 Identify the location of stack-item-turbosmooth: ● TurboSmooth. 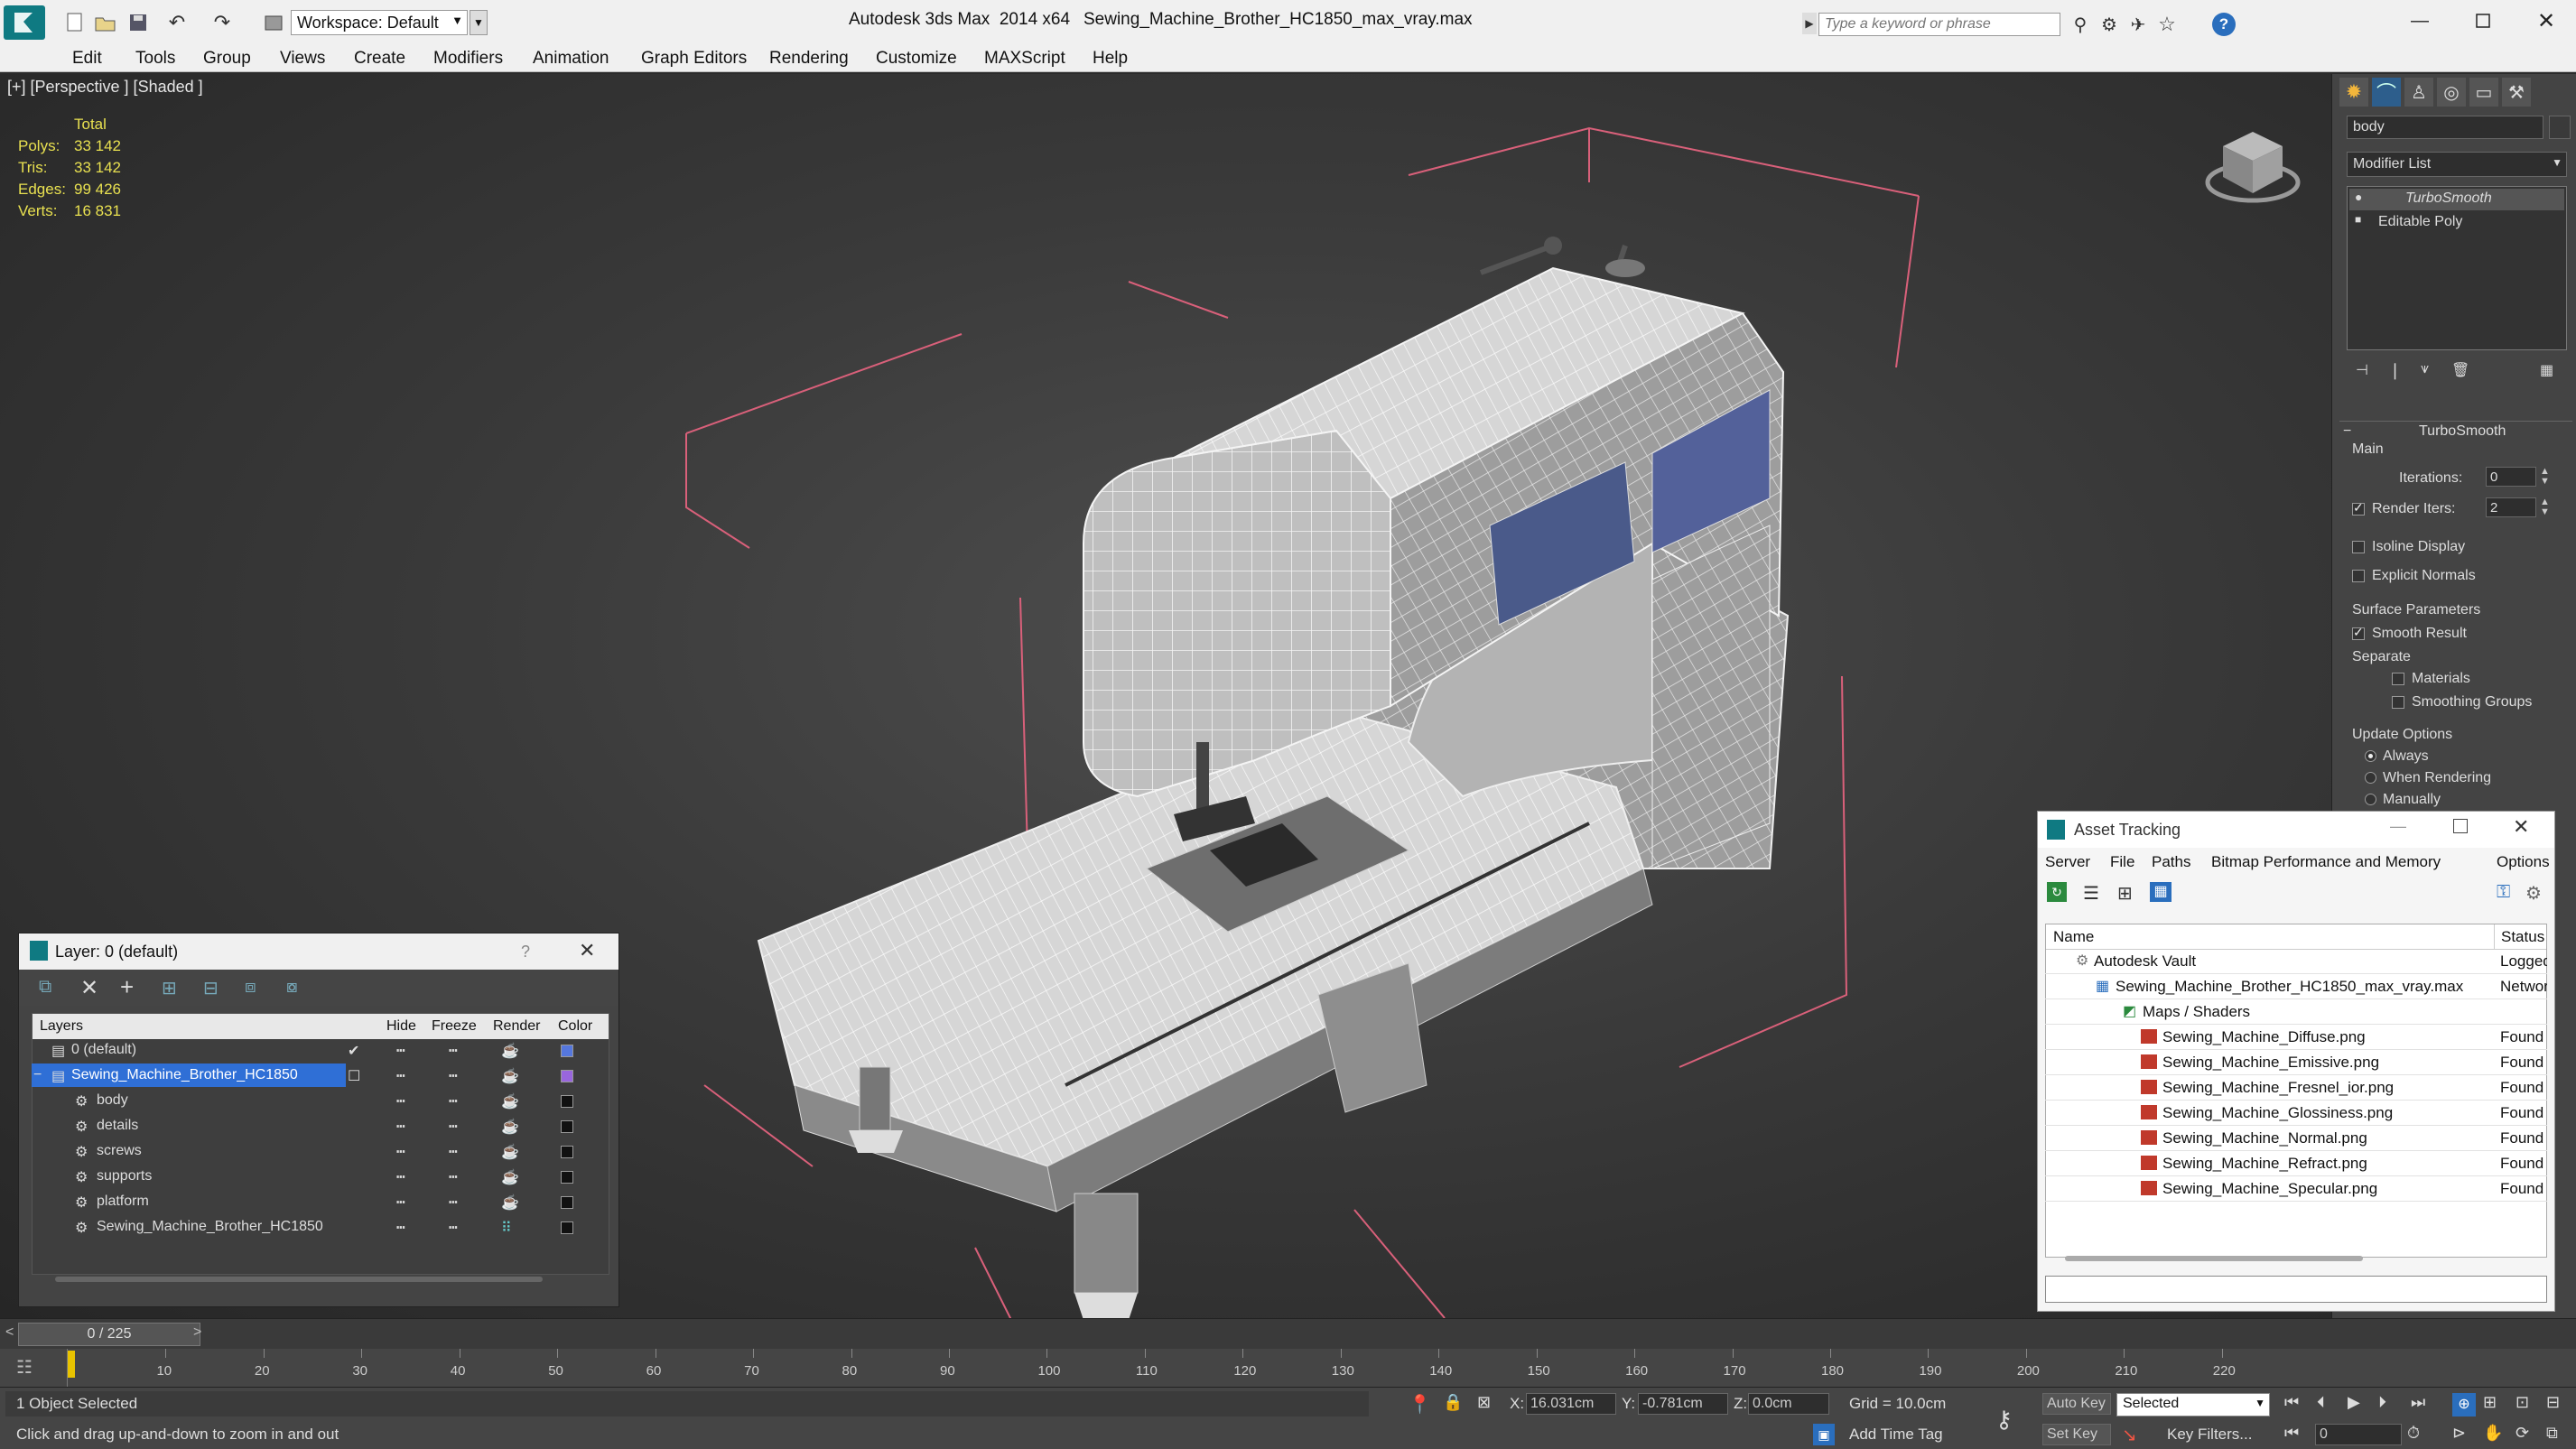
(2456, 199).